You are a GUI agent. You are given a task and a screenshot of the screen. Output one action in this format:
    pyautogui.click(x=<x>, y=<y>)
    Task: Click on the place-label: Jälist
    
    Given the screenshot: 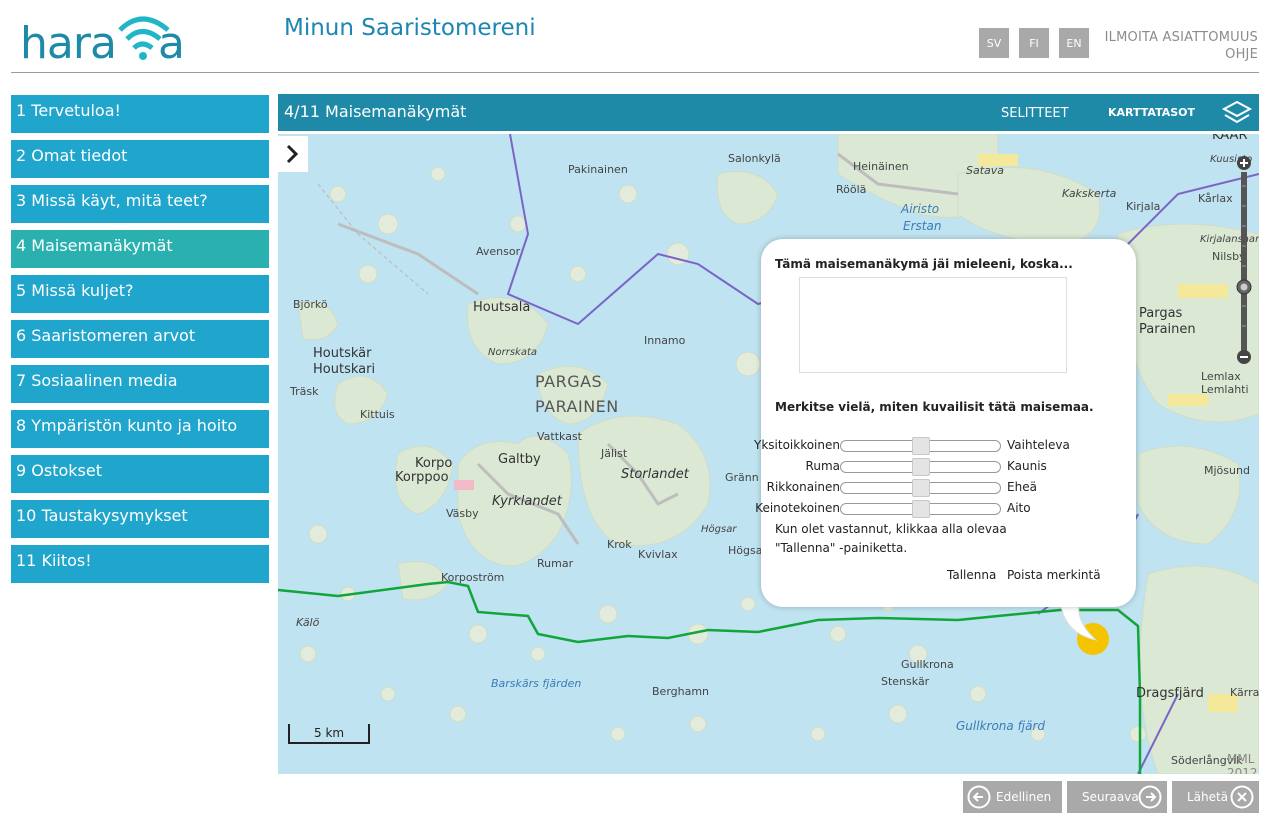 What is the action you would take?
    pyautogui.click(x=614, y=453)
    